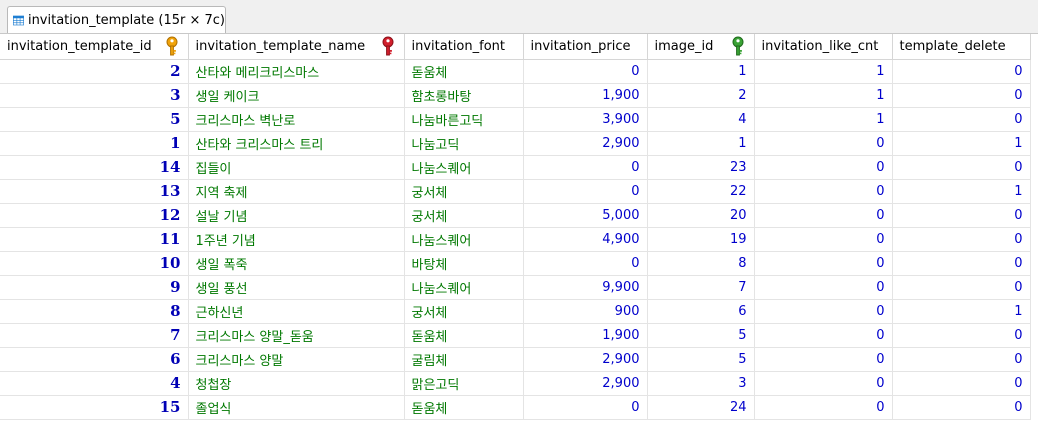 The height and width of the screenshot is (438, 1038). I want to click on table-row: 10 생일 폭죽 바탕체 0 8 0 0, so click(515, 263).